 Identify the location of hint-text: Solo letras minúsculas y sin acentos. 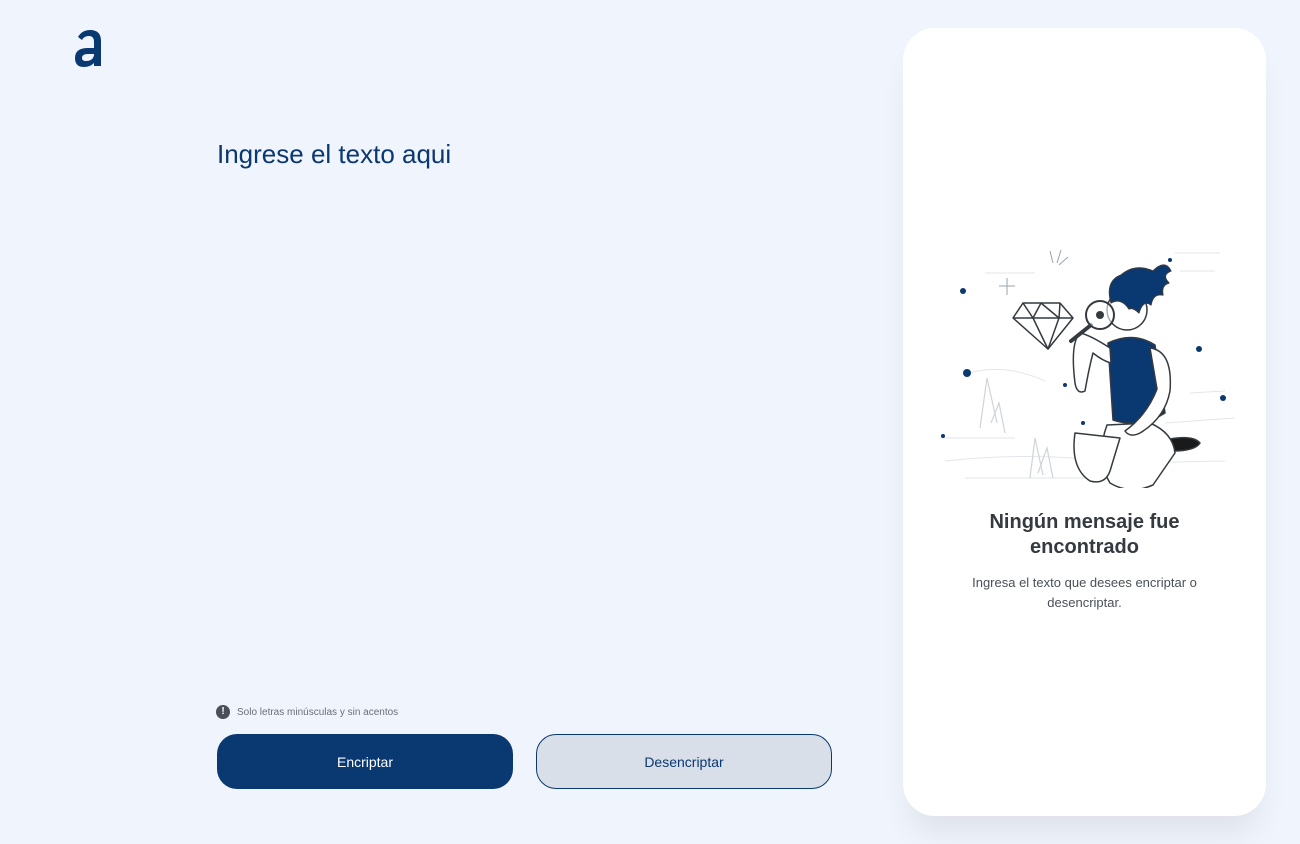
(318, 712).